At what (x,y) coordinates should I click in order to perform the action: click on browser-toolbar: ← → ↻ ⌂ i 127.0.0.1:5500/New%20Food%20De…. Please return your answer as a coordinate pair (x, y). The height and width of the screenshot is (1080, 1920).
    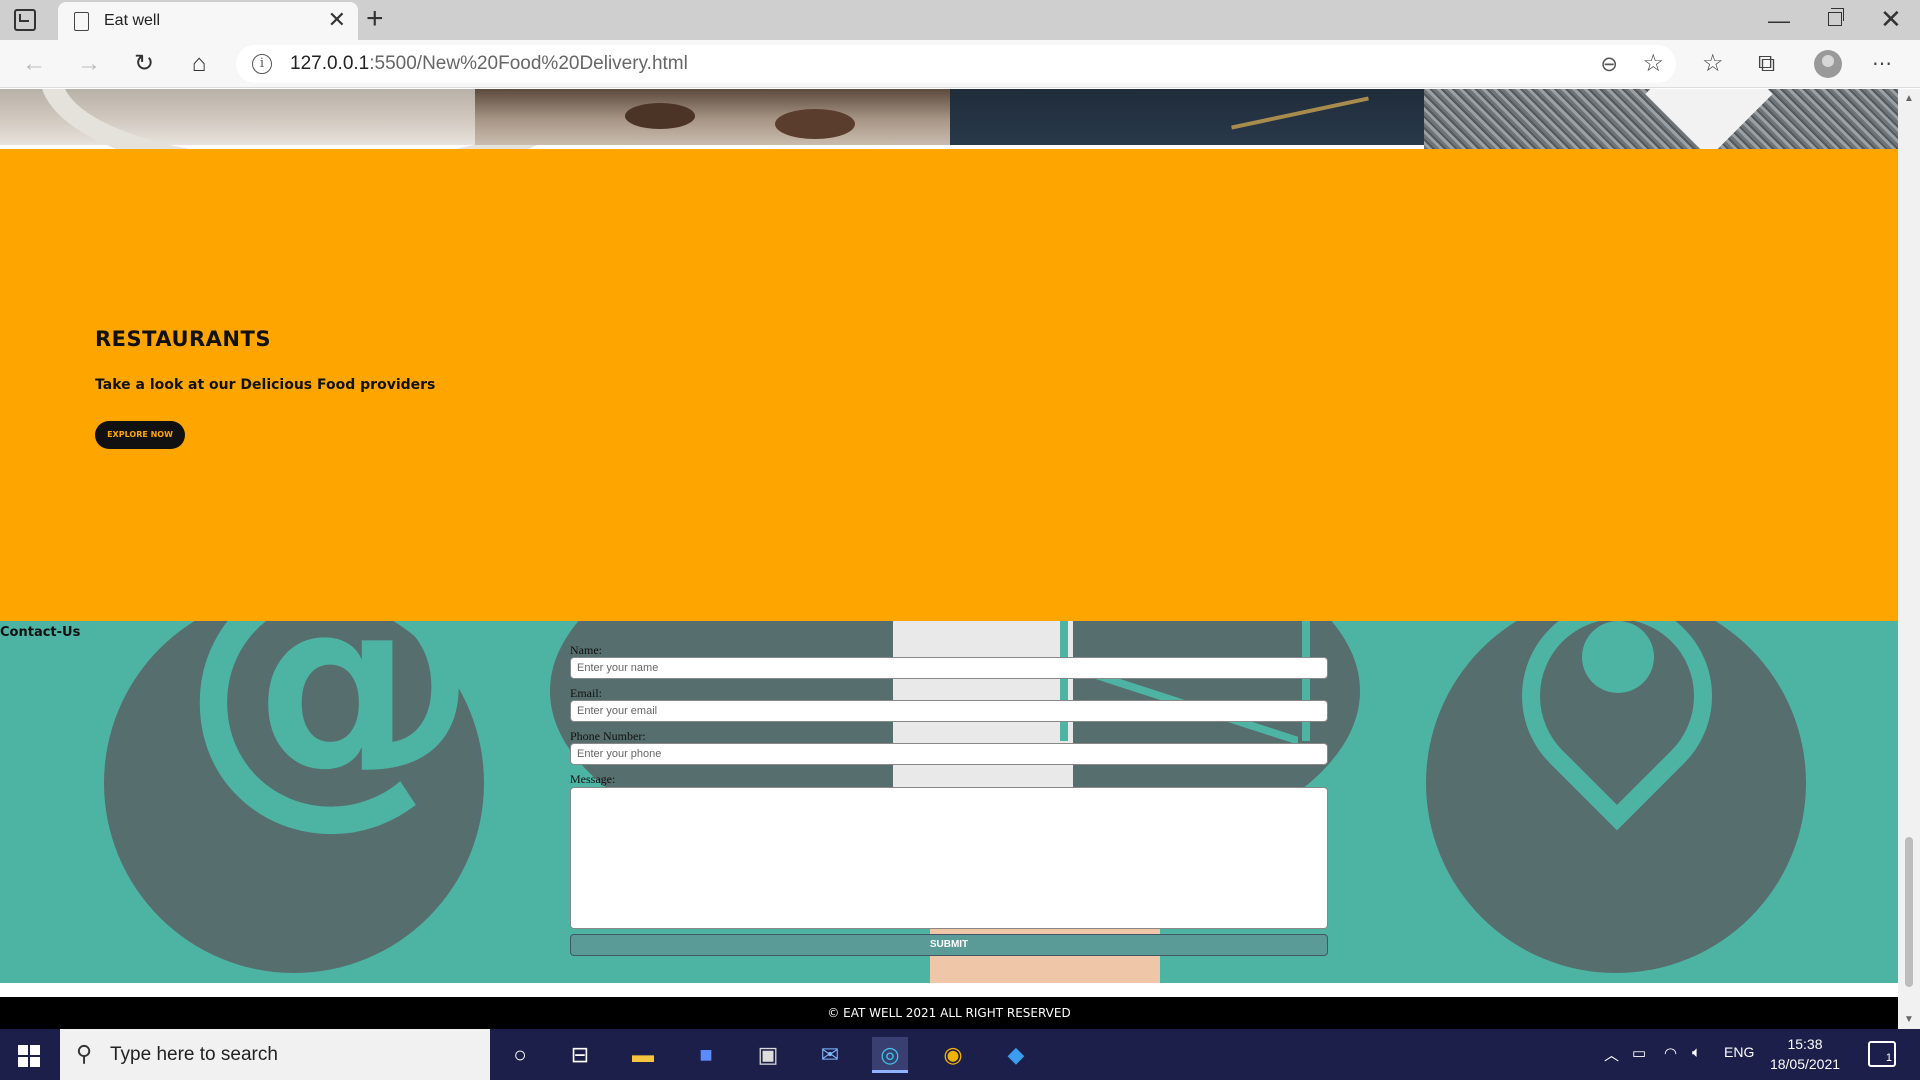
    Looking at the image, I should click on (960, 64).